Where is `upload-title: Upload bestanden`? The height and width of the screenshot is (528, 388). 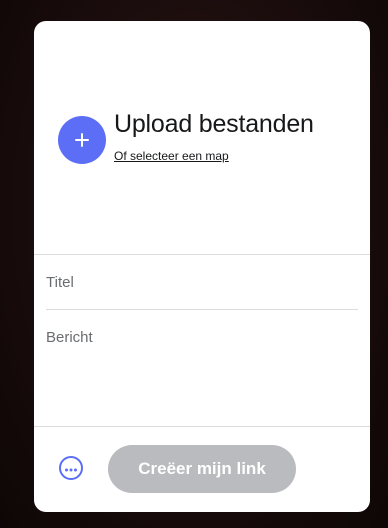
upload-title: Upload bestanden is located at coordinates (214, 124).